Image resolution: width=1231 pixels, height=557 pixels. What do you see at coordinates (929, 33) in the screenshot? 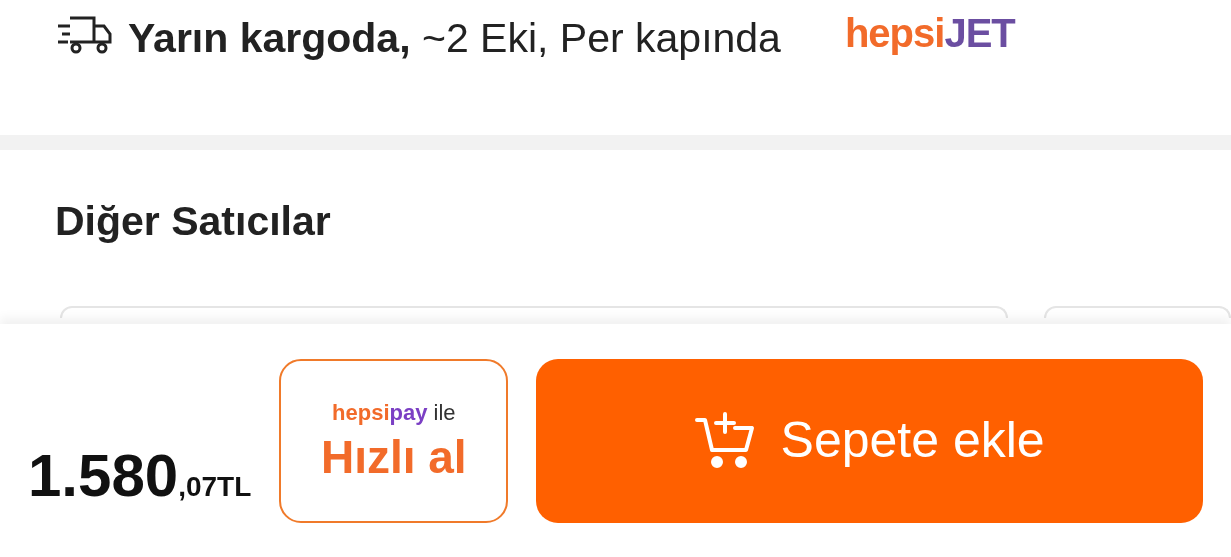
I see `carrier-logo: hepsiJET` at bounding box center [929, 33].